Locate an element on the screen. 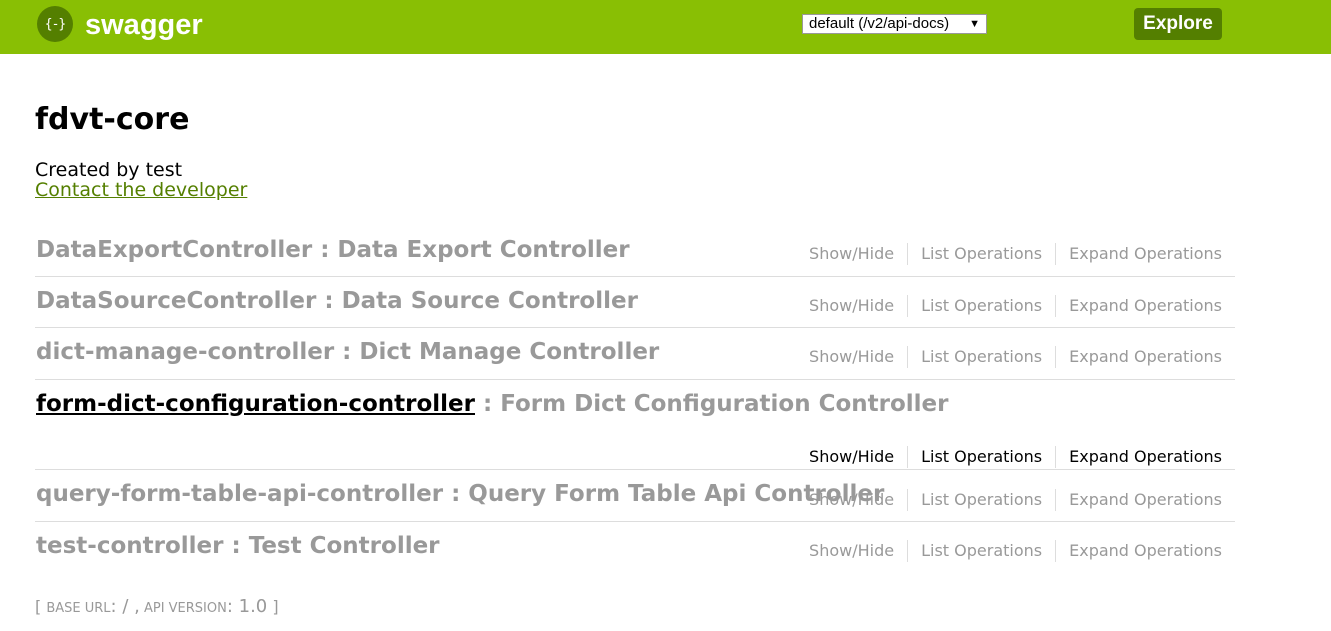  resource-title: test-controller : Test Controller is located at coordinates (238, 546).